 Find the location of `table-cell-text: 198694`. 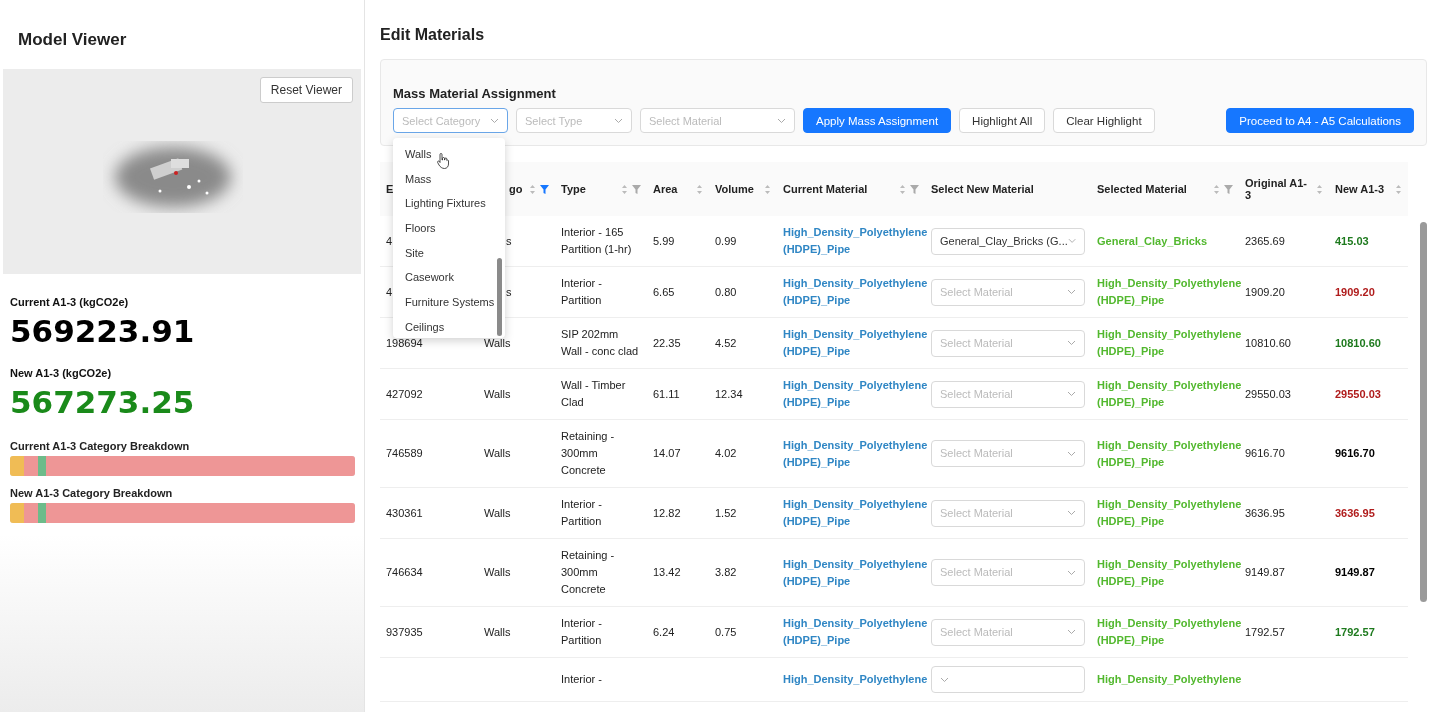

table-cell-text: 198694 is located at coordinates (404, 343).